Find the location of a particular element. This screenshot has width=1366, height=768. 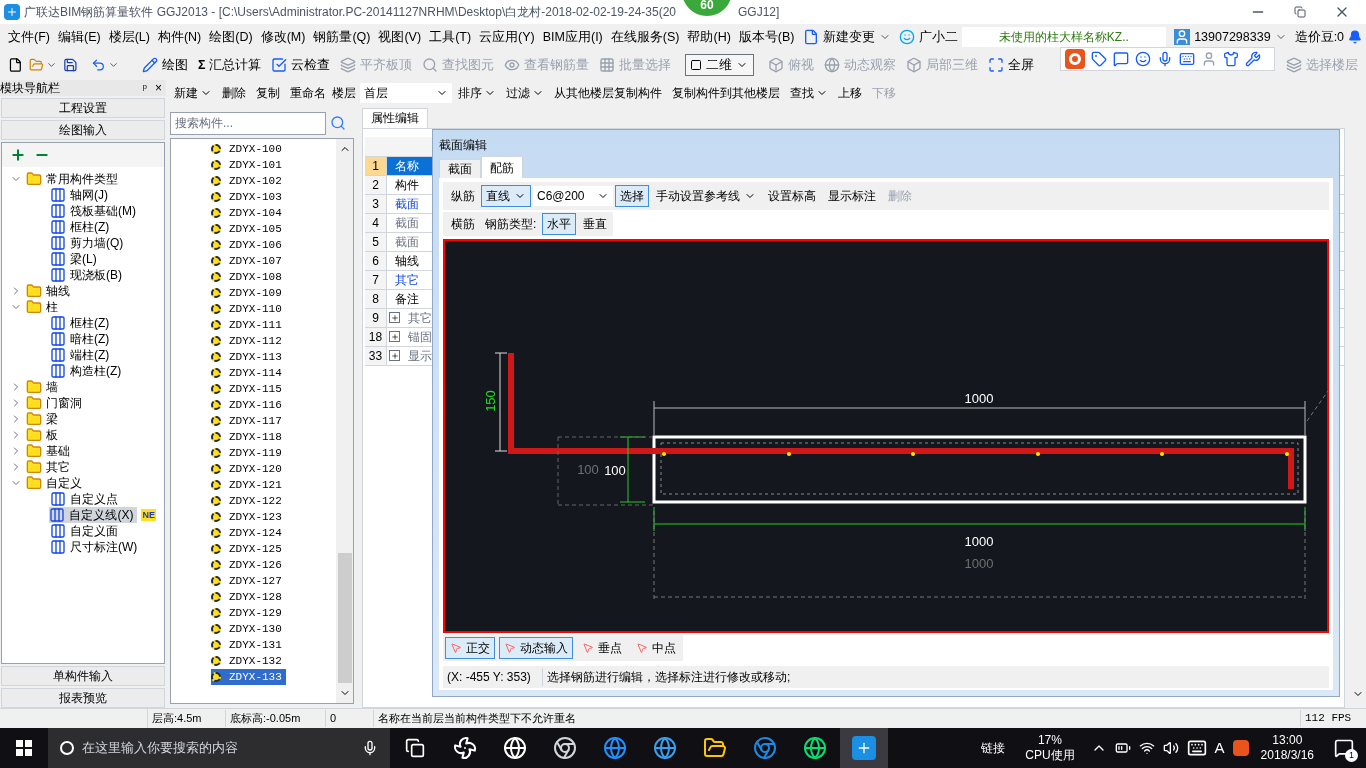

tree-item: 尺寸标注(W) is located at coordinates (96, 547).